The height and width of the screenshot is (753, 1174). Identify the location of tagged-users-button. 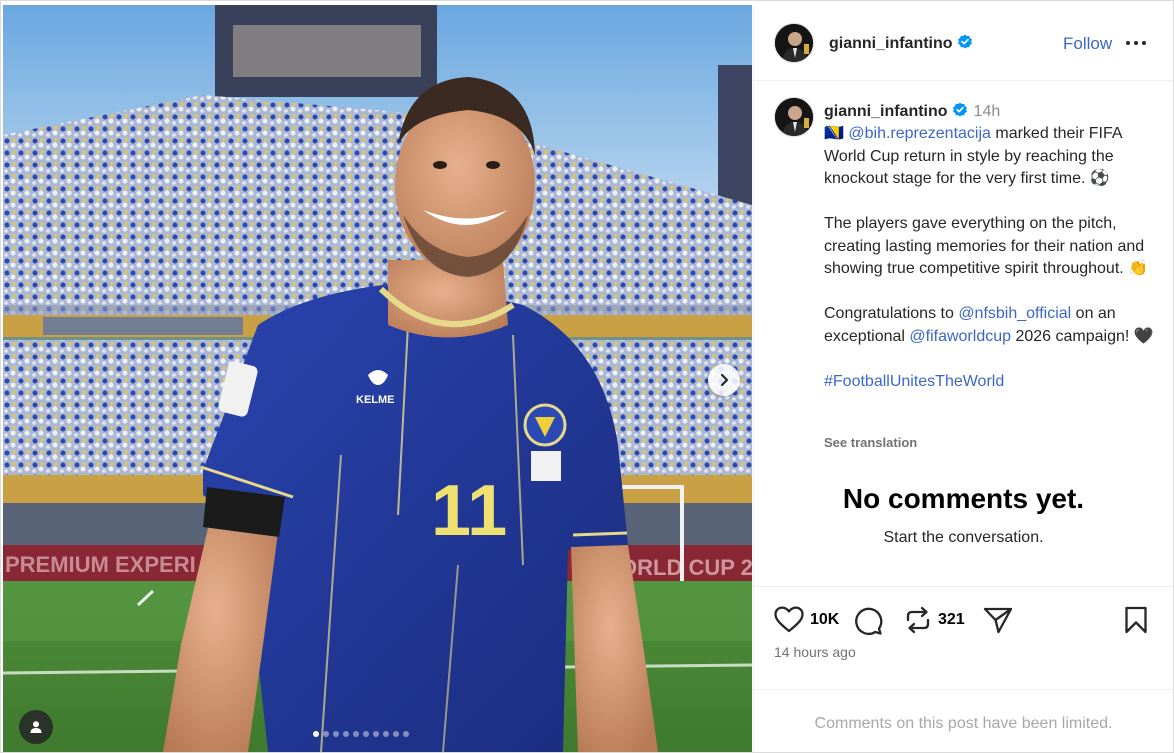
(36, 727).